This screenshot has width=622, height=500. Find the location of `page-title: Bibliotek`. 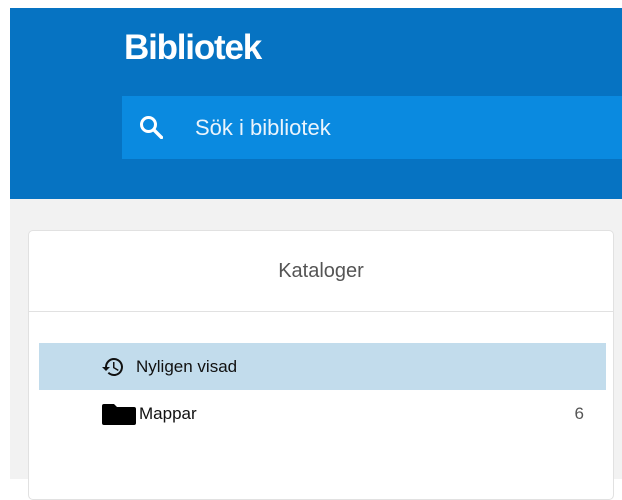

page-title: Bibliotek is located at coordinates (193, 47).